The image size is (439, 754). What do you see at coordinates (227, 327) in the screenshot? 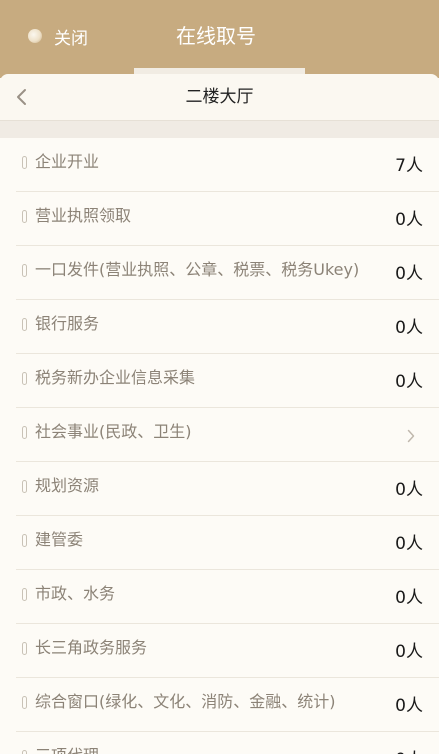
I see `service-row: 银行服务 0人` at bounding box center [227, 327].